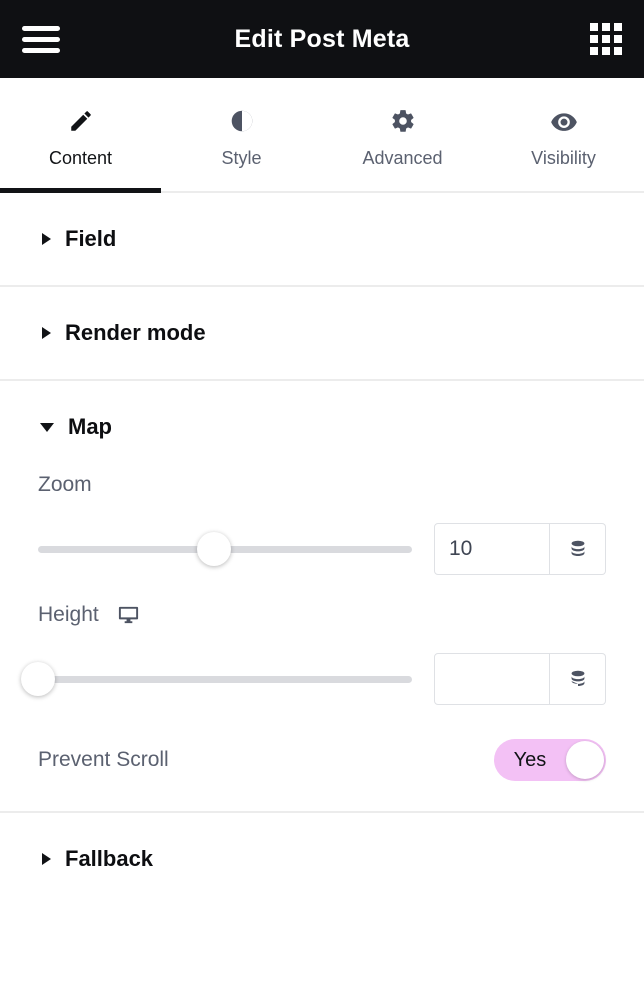  Describe the element at coordinates (492, 549) in the screenshot. I see `zoom-input` at that location.